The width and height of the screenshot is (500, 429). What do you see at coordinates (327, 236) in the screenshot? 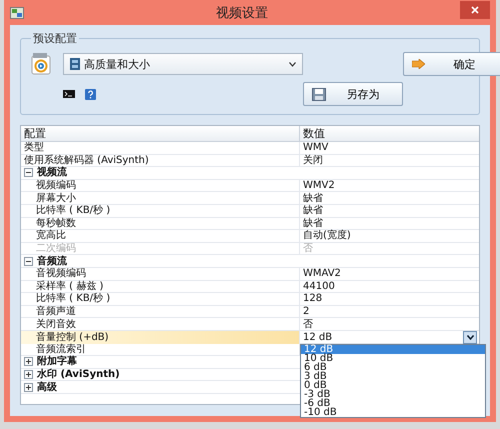
I see `property-value: 自动(宽度)` at bounding box center [327, 236].